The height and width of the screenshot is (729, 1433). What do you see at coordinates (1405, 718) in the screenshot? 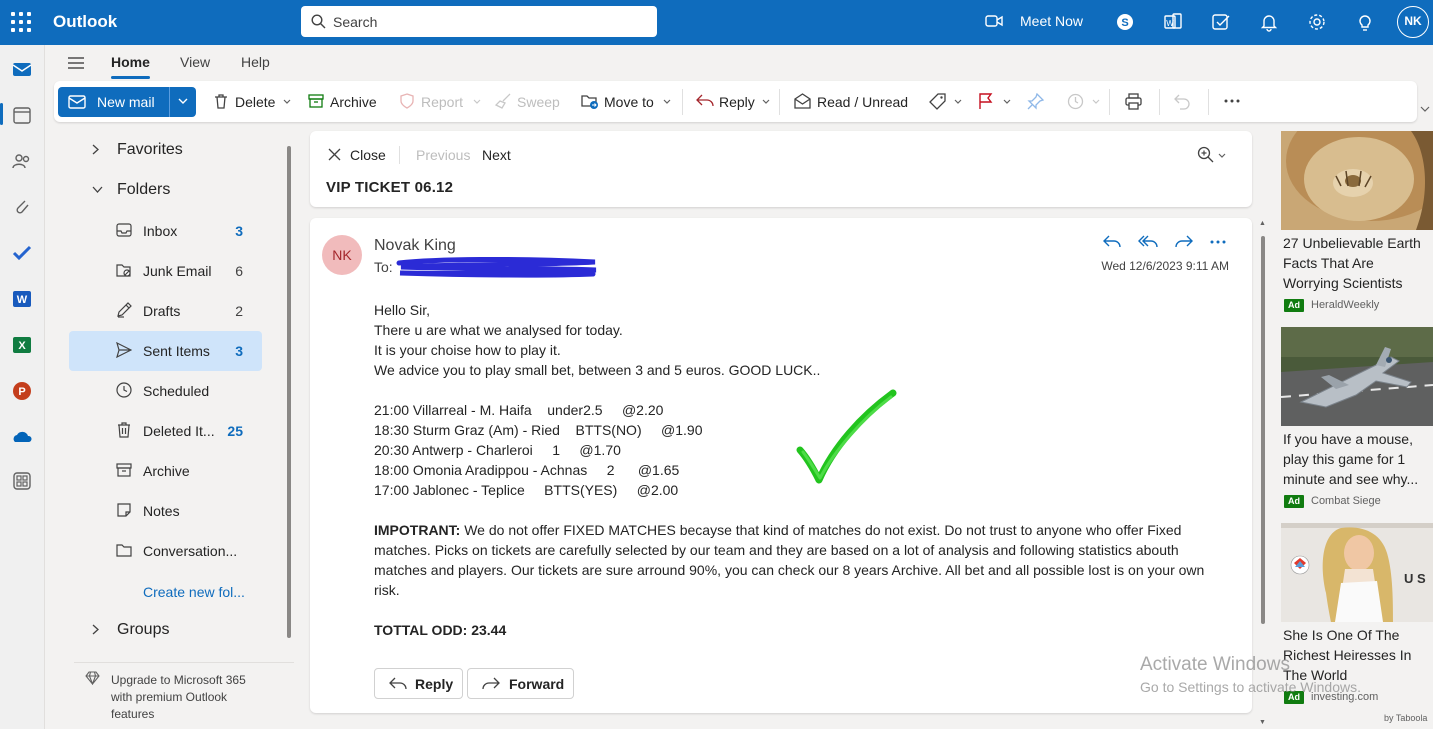
I see `taboola-credit: by Taboola` at bounding box center [1405, 718].